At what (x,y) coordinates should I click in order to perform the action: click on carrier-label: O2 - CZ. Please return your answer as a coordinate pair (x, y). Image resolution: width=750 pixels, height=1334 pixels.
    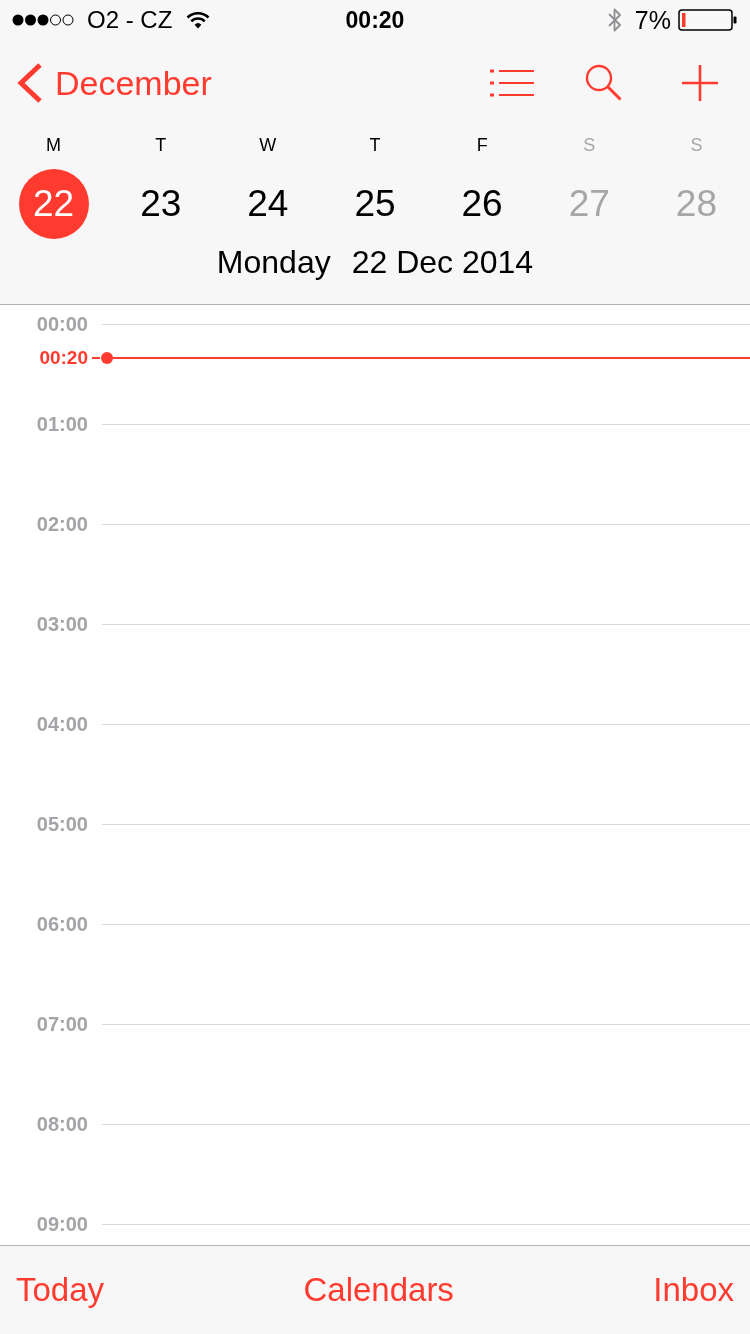
    Looking at the image, I should click on (130, 20).